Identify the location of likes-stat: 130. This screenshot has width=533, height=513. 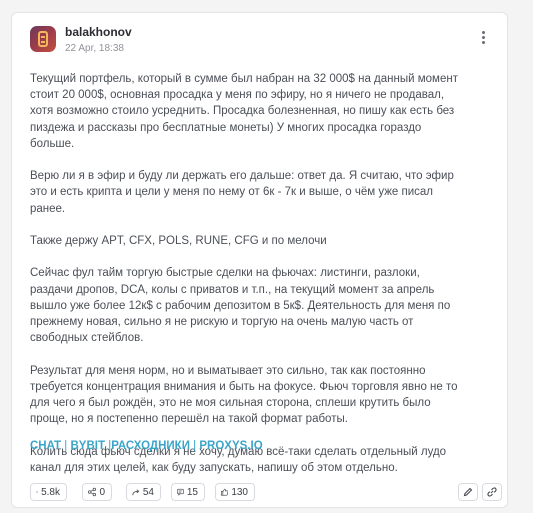
(235, 492).